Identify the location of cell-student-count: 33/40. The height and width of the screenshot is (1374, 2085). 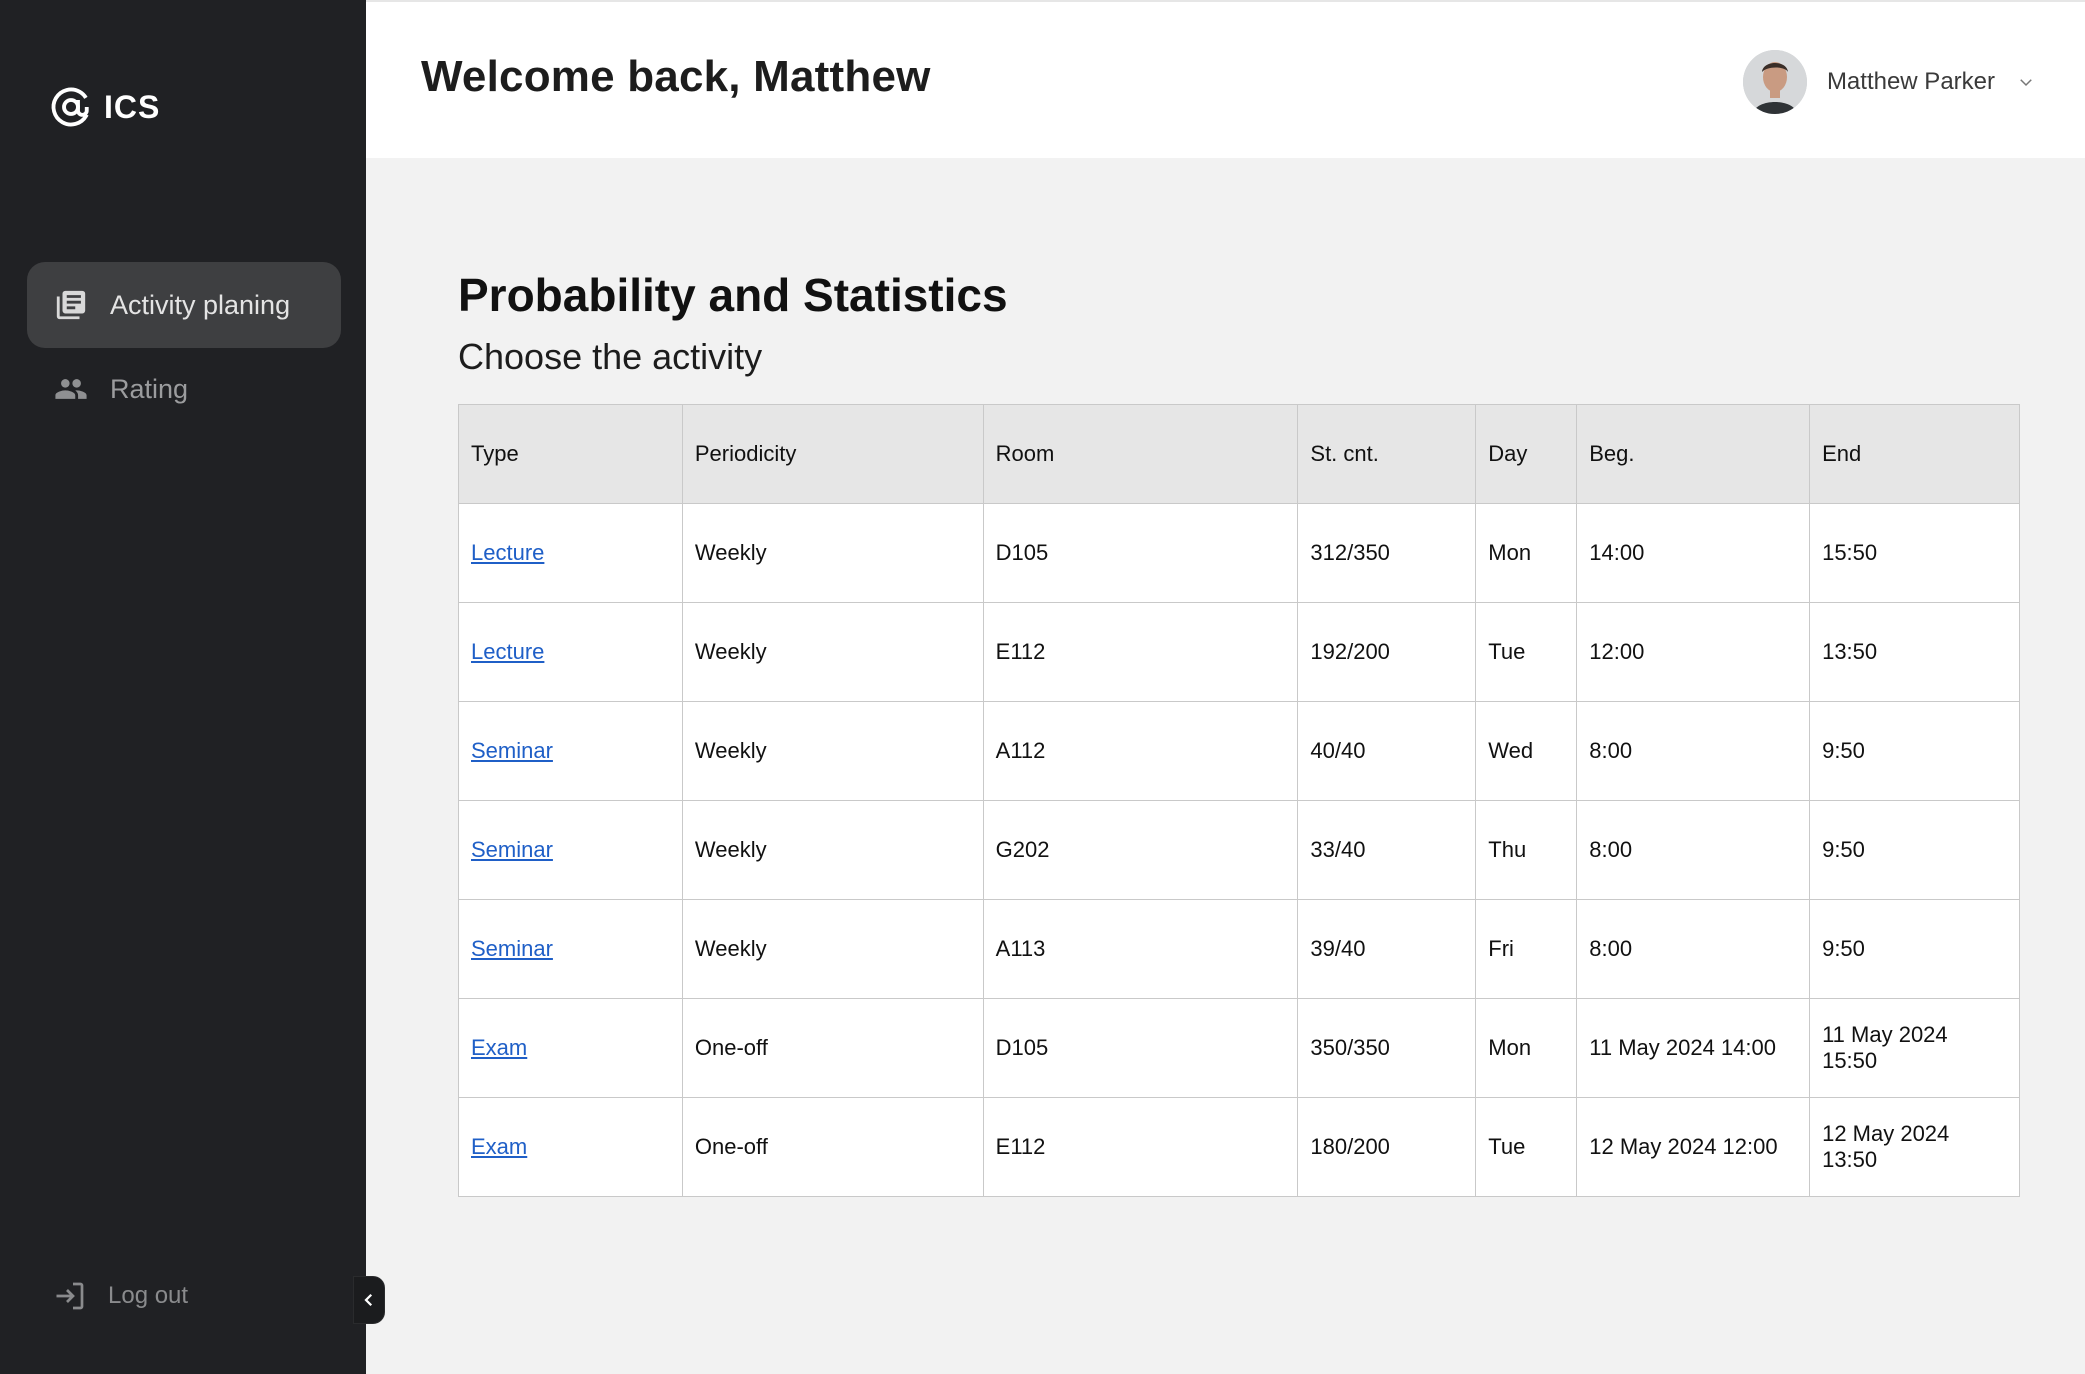
(1387, 850).